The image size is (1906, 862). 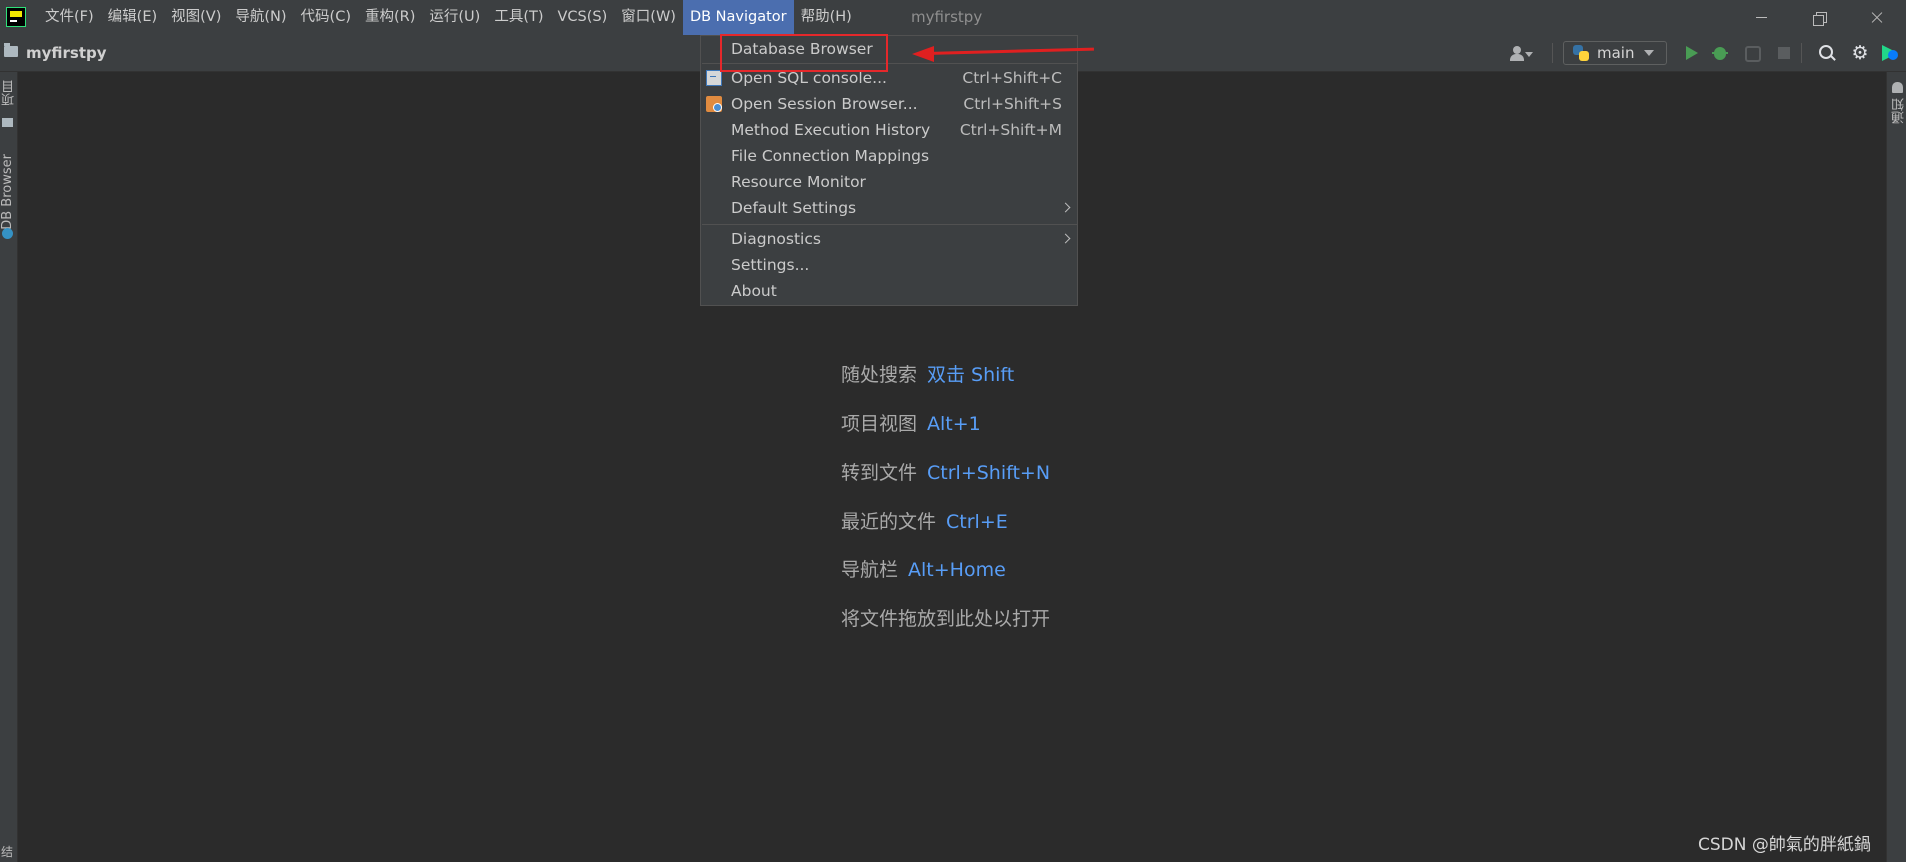 I want to click on watermark: CSDN @帥氣的胖紙鍋, so click(x=1784, y=845).